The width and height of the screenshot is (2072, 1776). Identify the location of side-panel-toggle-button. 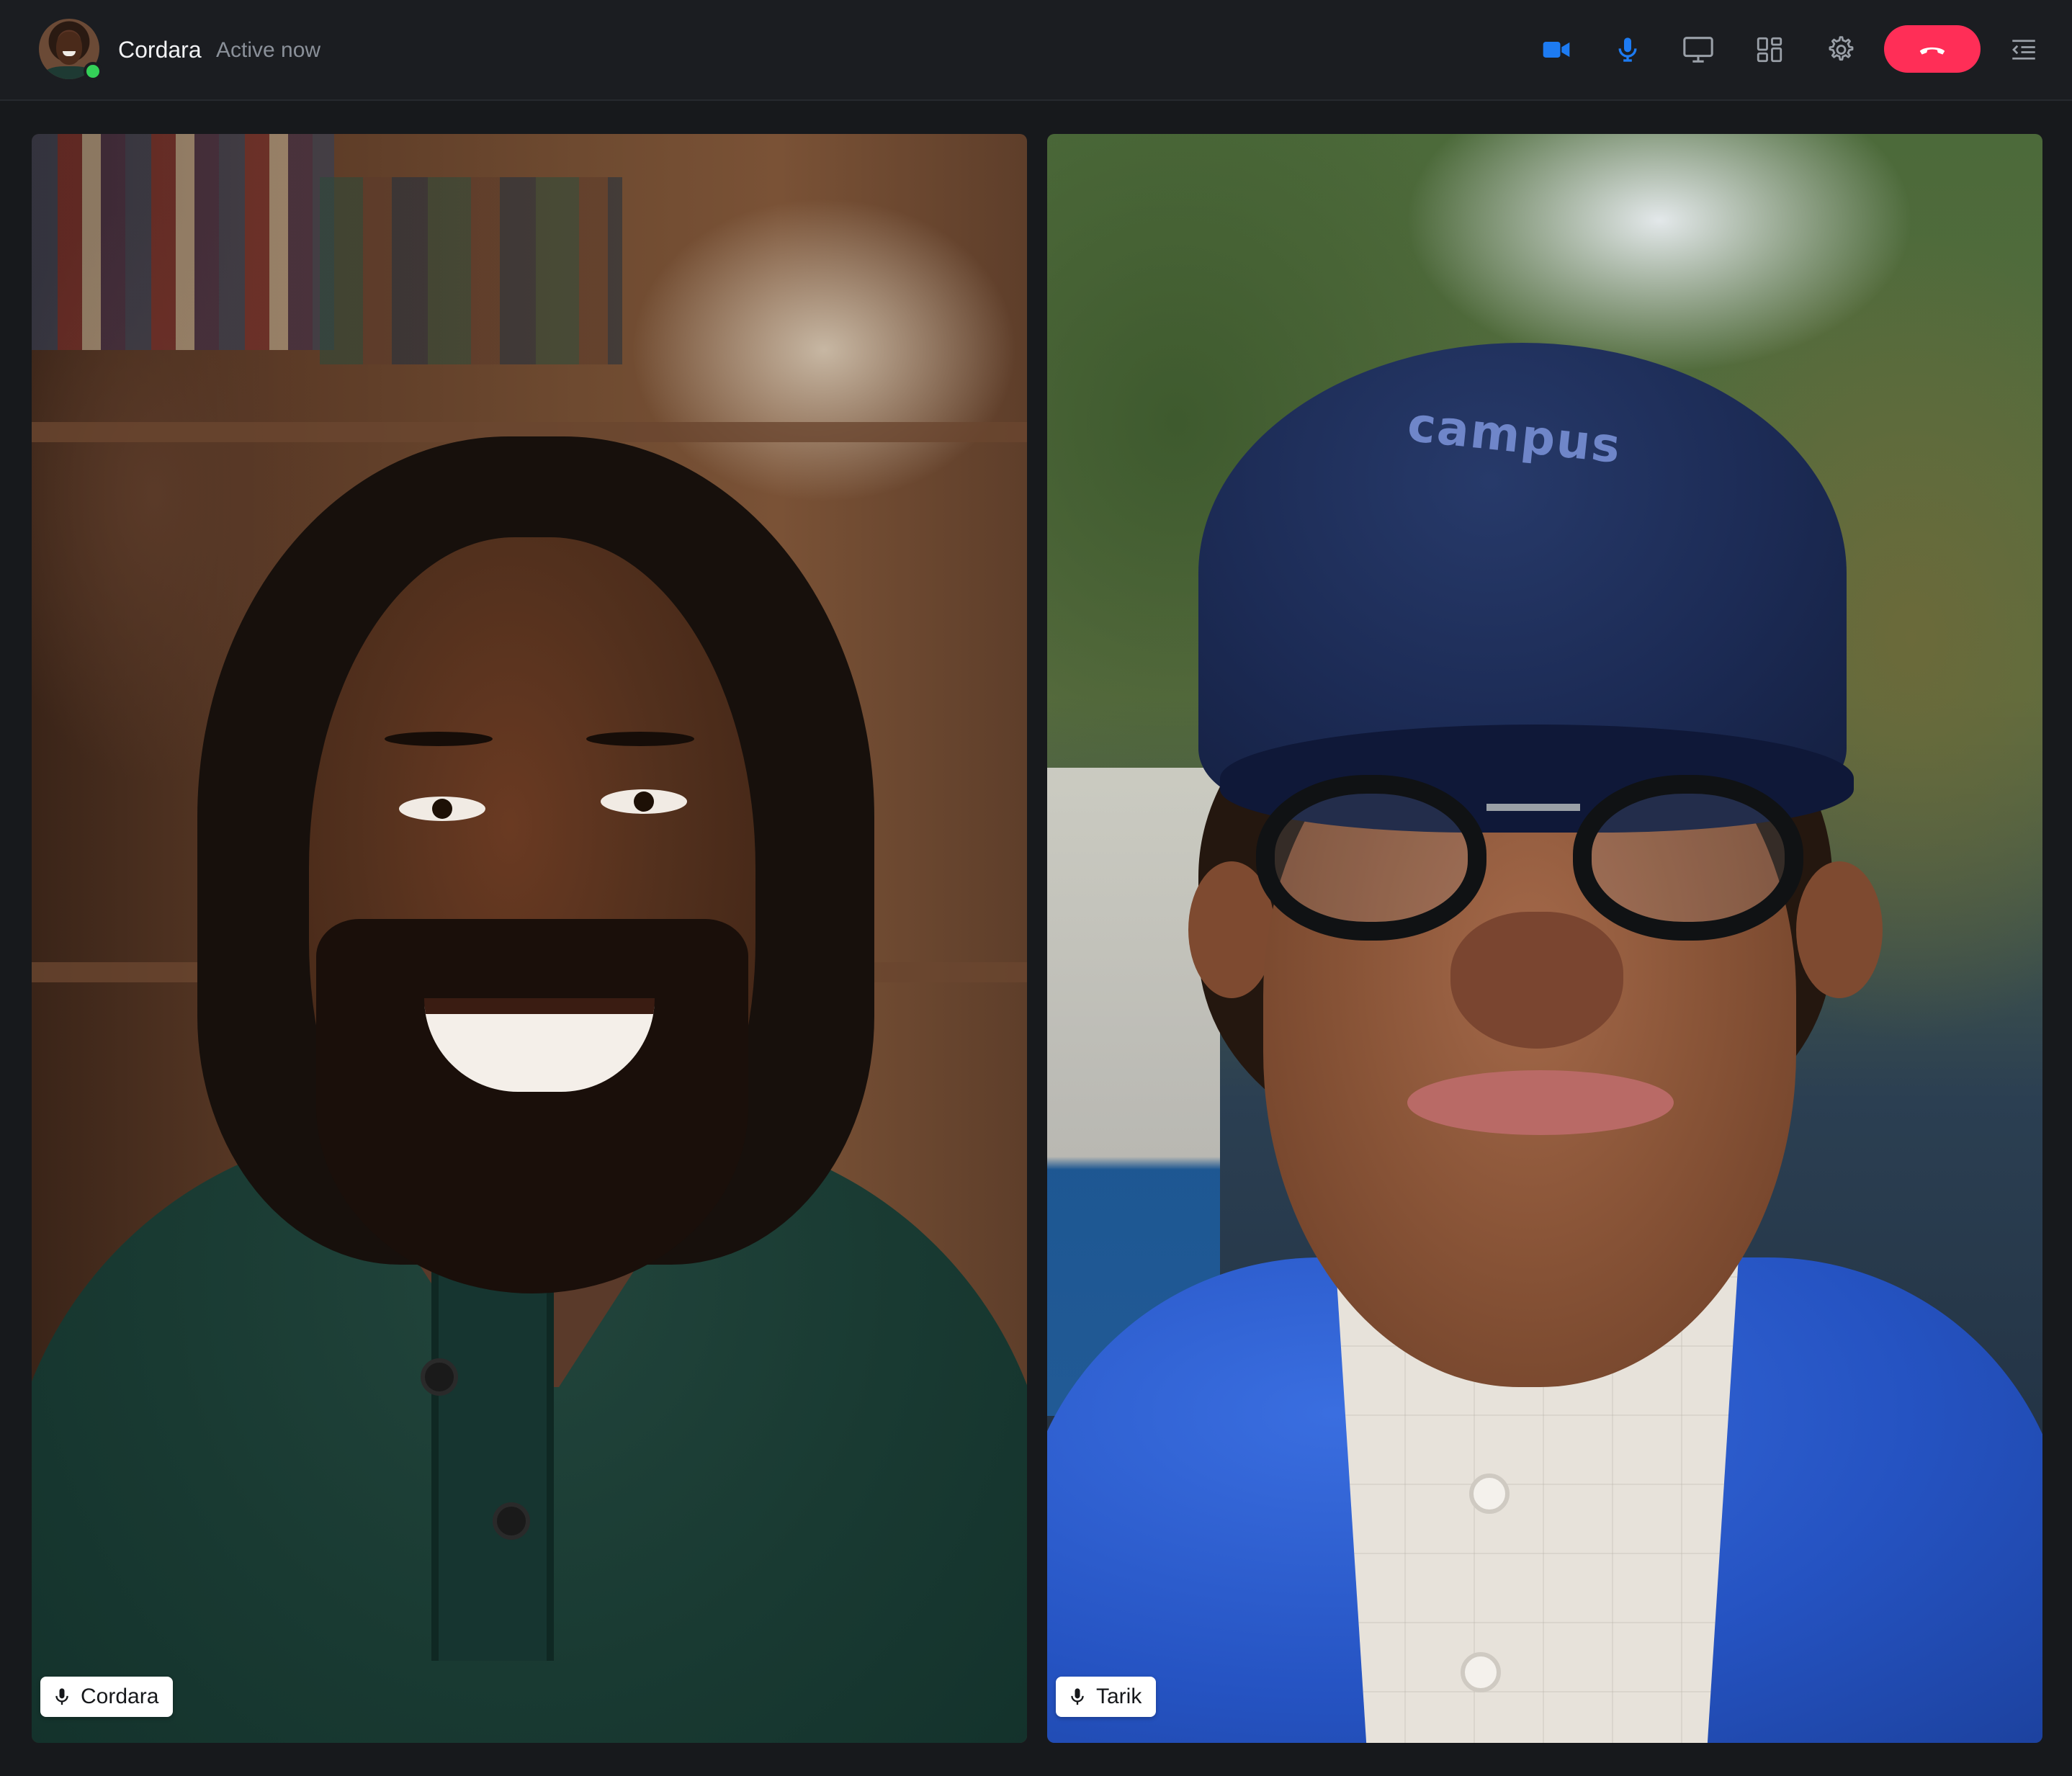
(2023, 49).